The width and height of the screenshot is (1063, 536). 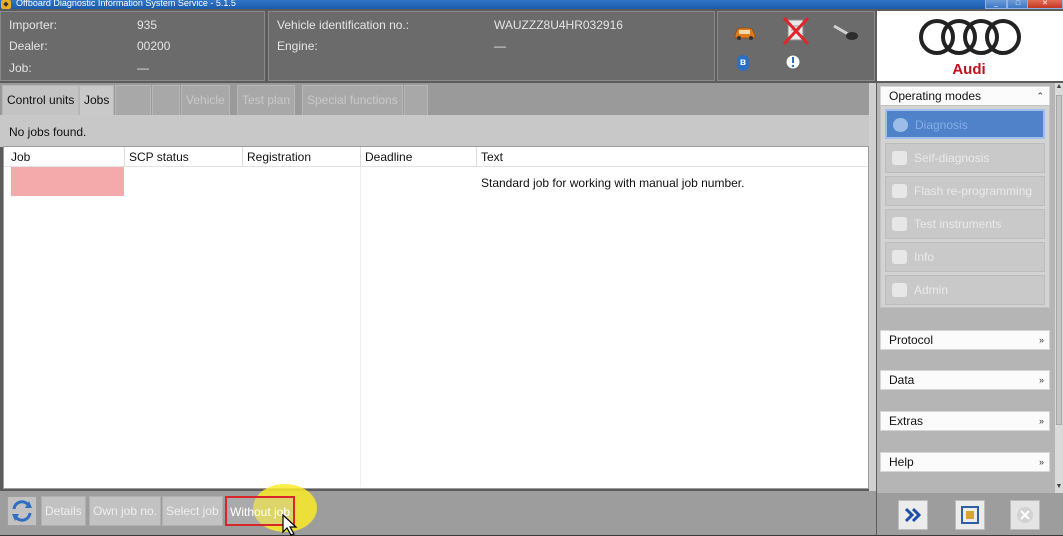 What do you see at coordinates (935, 96) in the screenshot?
I see `operating-modes-title: Operating modes` at bounding box center [935, 96].